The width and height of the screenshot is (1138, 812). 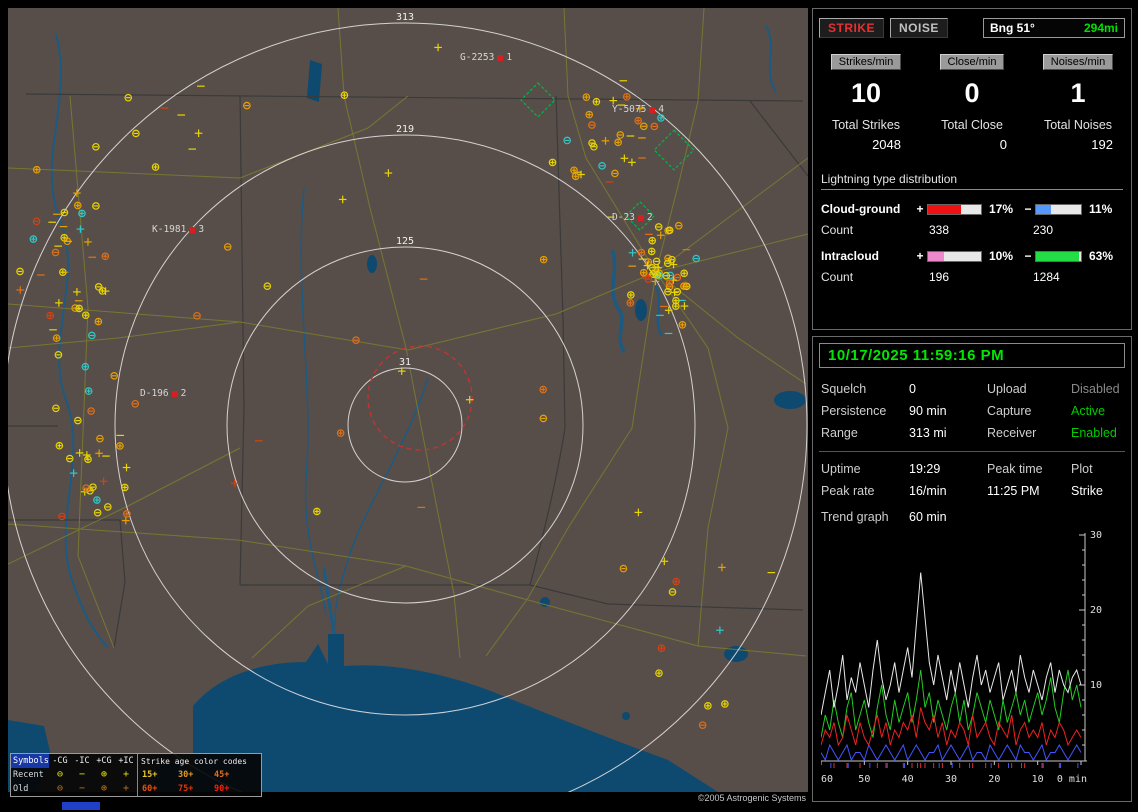 What do you see at coordinates (1078, 125) in the screenshot?
I see `total-noises-label: Total Noises` at bounding box center [1078, 125].